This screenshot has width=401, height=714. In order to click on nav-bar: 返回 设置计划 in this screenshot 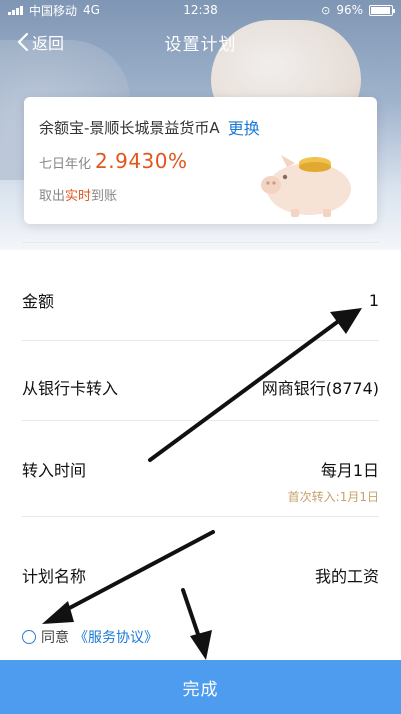, I will do `click(200, 42)`.